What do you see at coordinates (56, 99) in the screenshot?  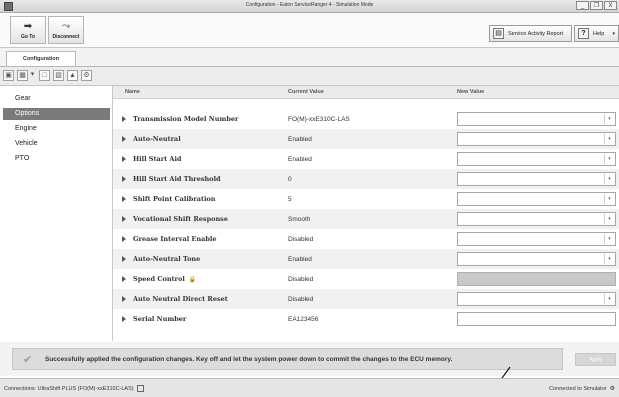 I see `nav-item-gear: Gear` at bounding box center [56, 99].